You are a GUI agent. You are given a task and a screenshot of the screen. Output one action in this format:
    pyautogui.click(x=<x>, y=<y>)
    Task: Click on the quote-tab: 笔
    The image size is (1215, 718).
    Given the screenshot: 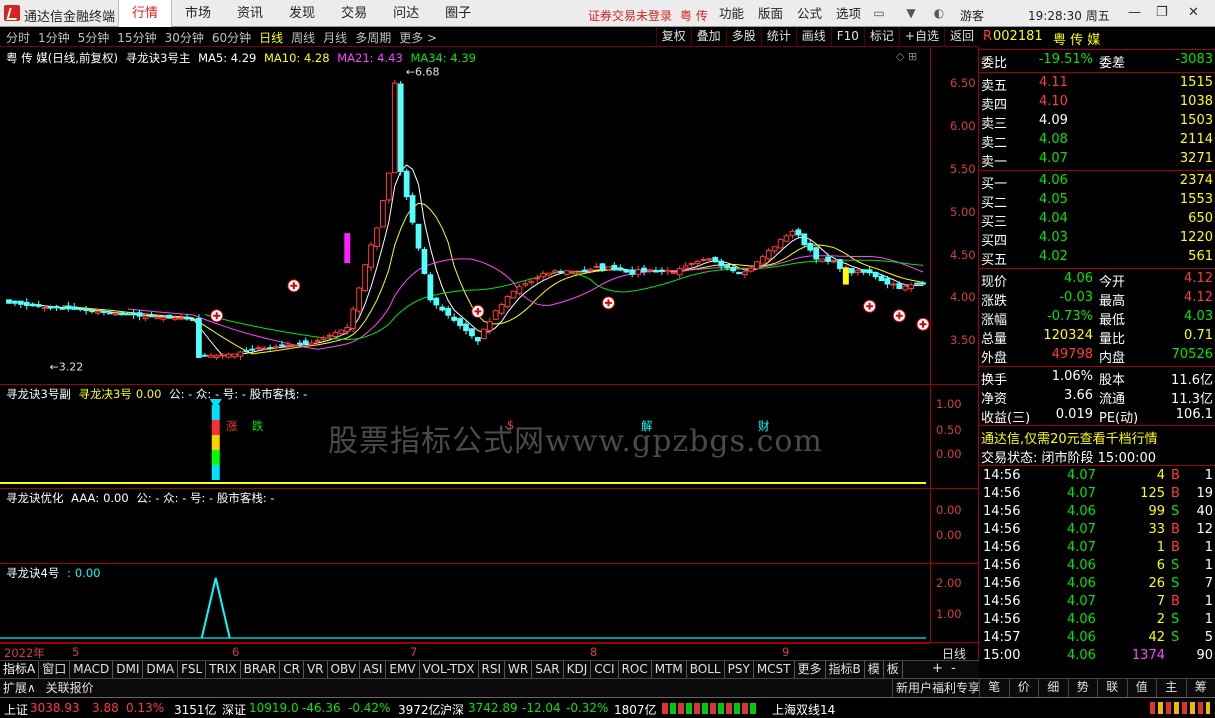 What is the action you would take?
    pyautogui.click(x=994, y=687)
    